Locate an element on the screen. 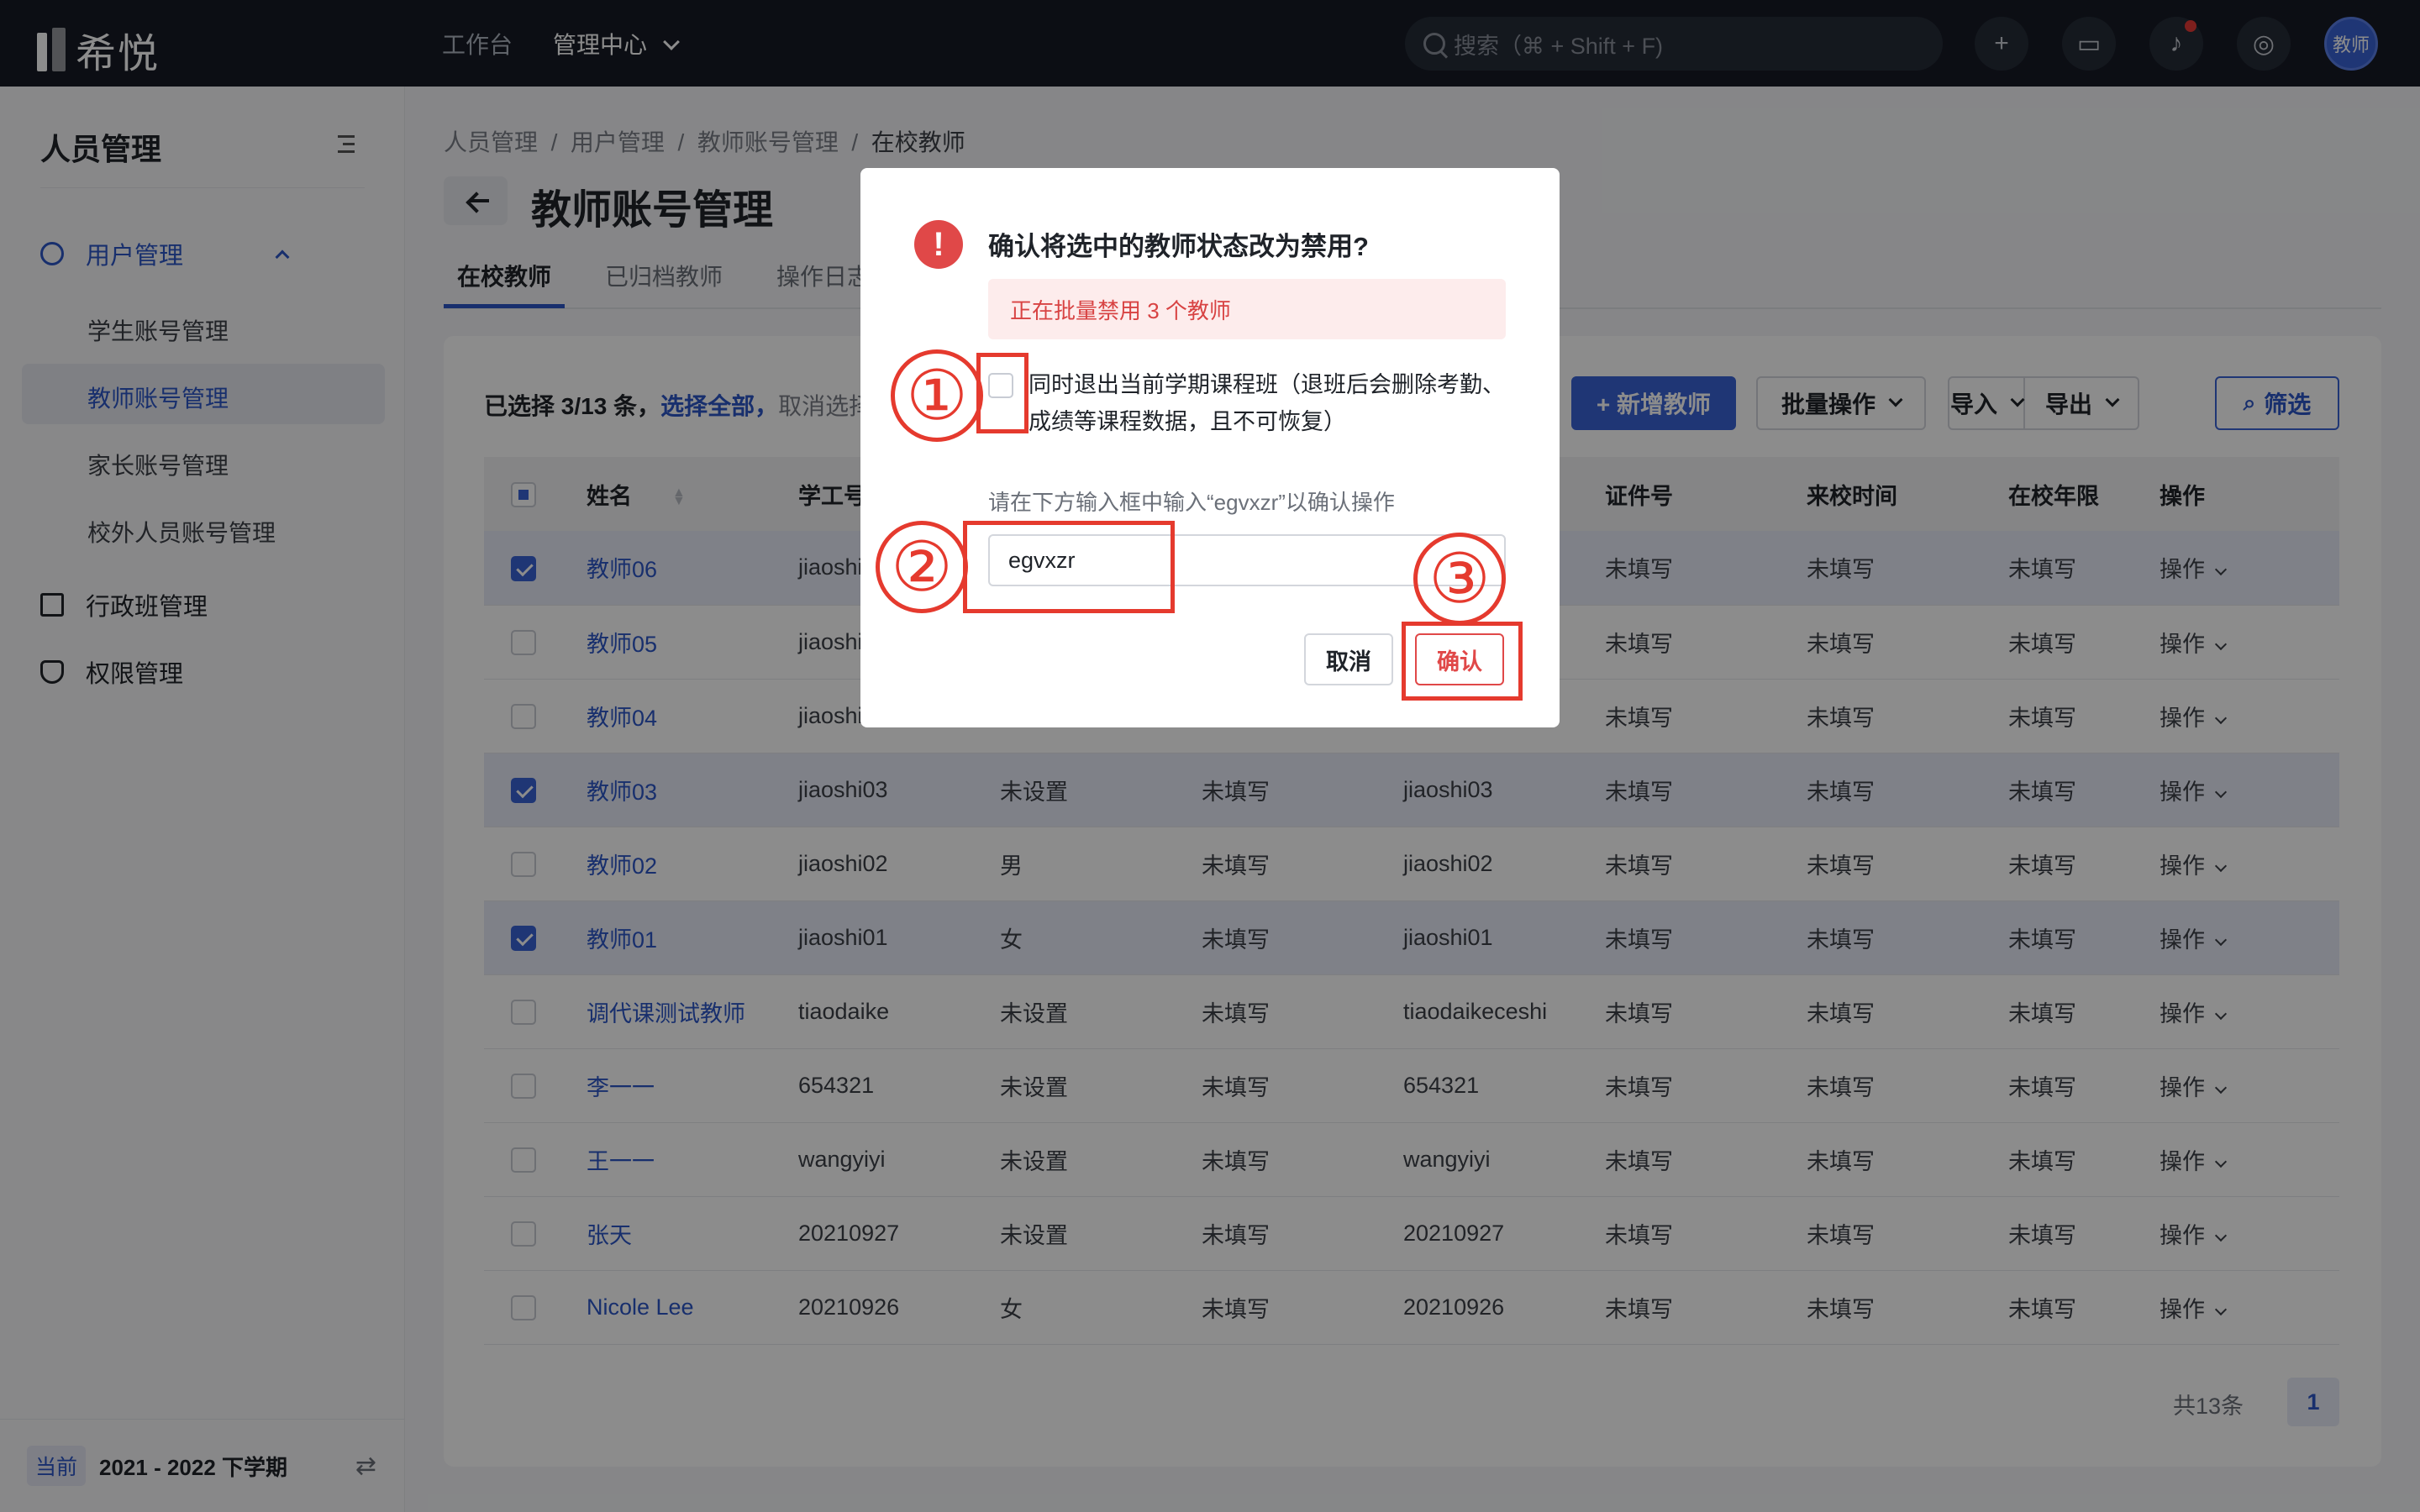 Image resolution: width=2420 pixels, height=1512 pixels. annotation-number-2: ② is located at coordinates (922, 567).